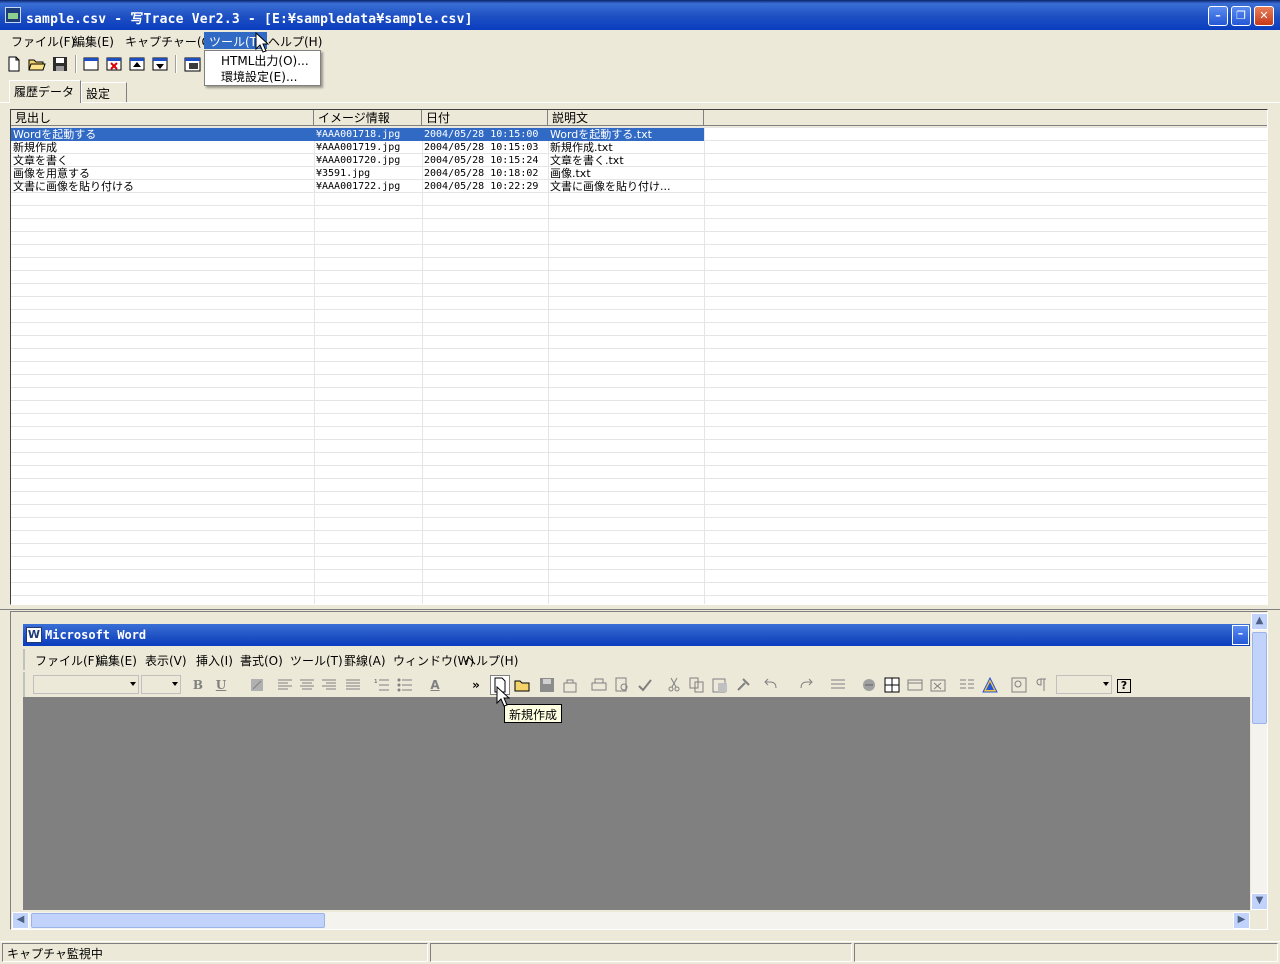  Describe the element at coordinates (14, 64) in the screenshot. I see `new-file-icon` at that location.